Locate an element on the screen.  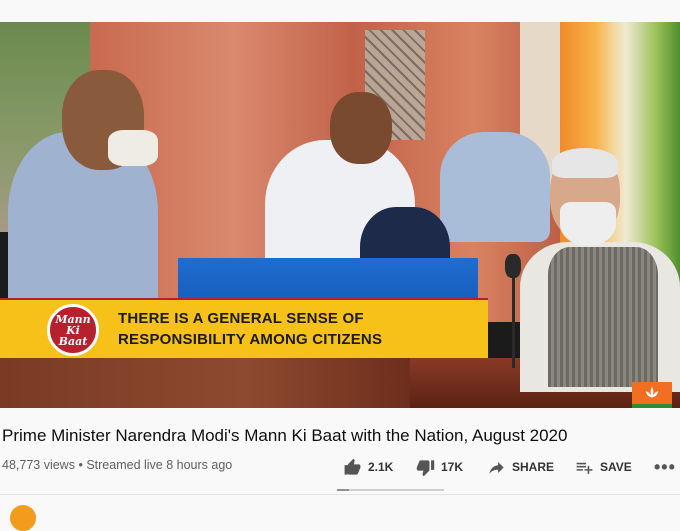
more-actions-button: ••• is located at coordinates (665, 467).